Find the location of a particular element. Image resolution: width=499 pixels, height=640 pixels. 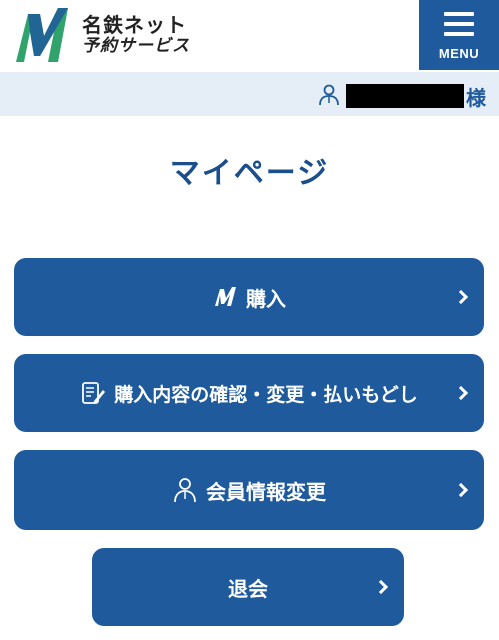

withdraw-label: 退会 is located at coordinates (248, 588).